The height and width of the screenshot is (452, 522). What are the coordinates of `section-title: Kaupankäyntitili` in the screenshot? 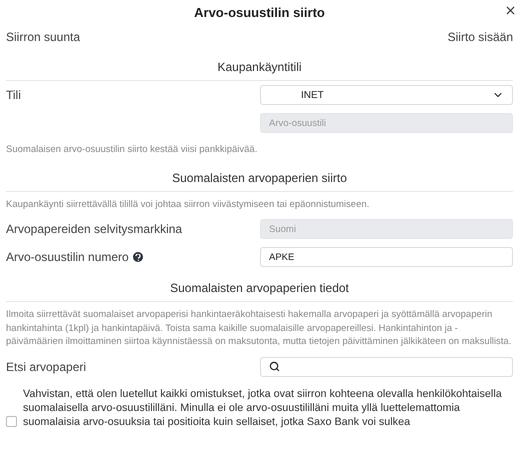 It's located at (259, 65).